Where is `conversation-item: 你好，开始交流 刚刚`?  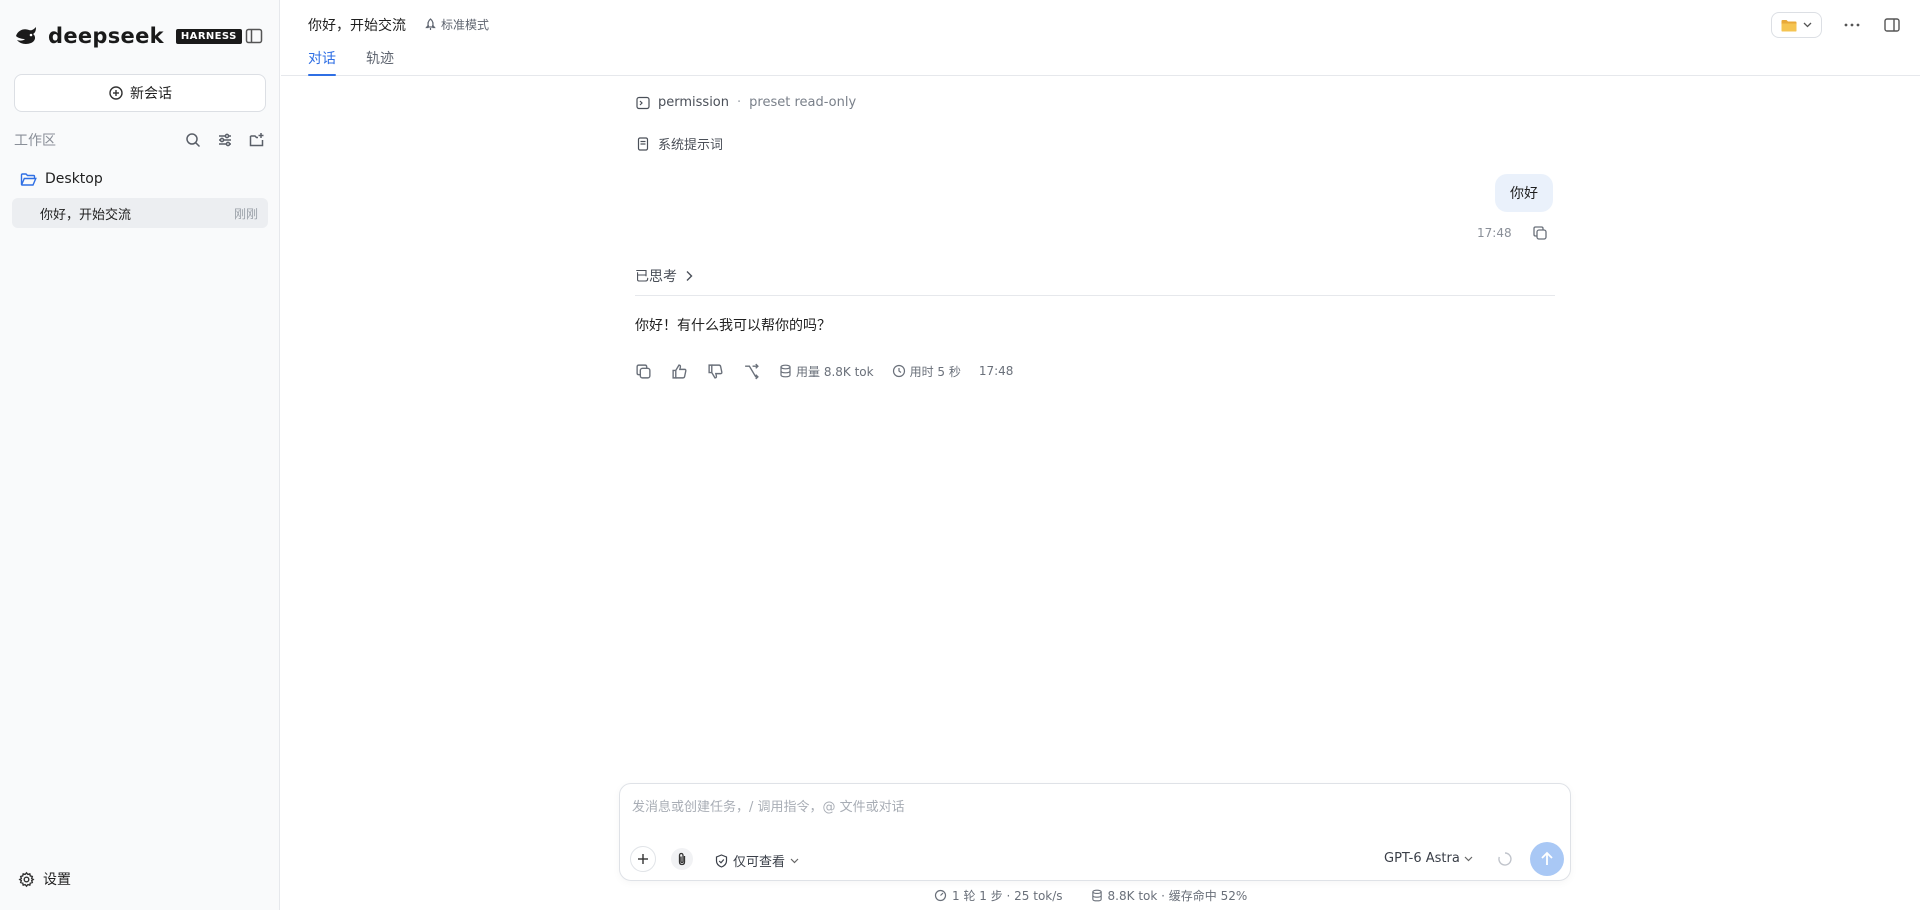 conversation-item: 你好，开始交流 刚刚 is located at coordinates (140, 213).